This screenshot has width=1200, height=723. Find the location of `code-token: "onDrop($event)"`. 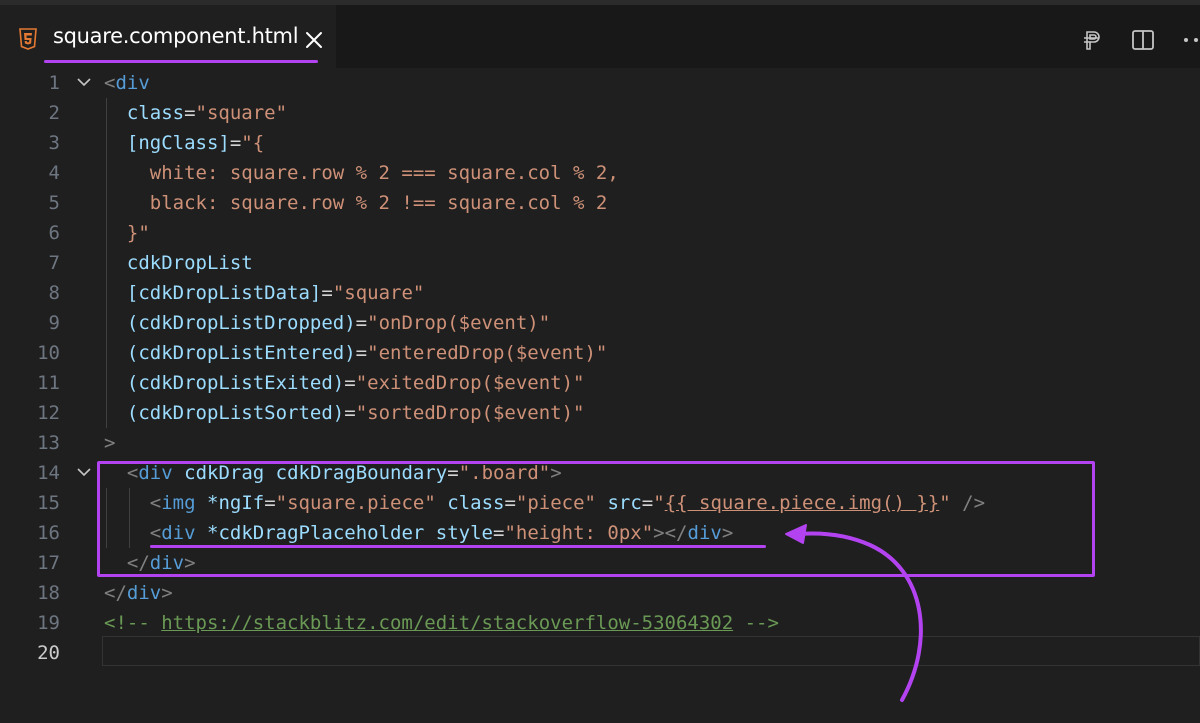

code-token: "onDrop($event)" is located at coordinates (459, 323).